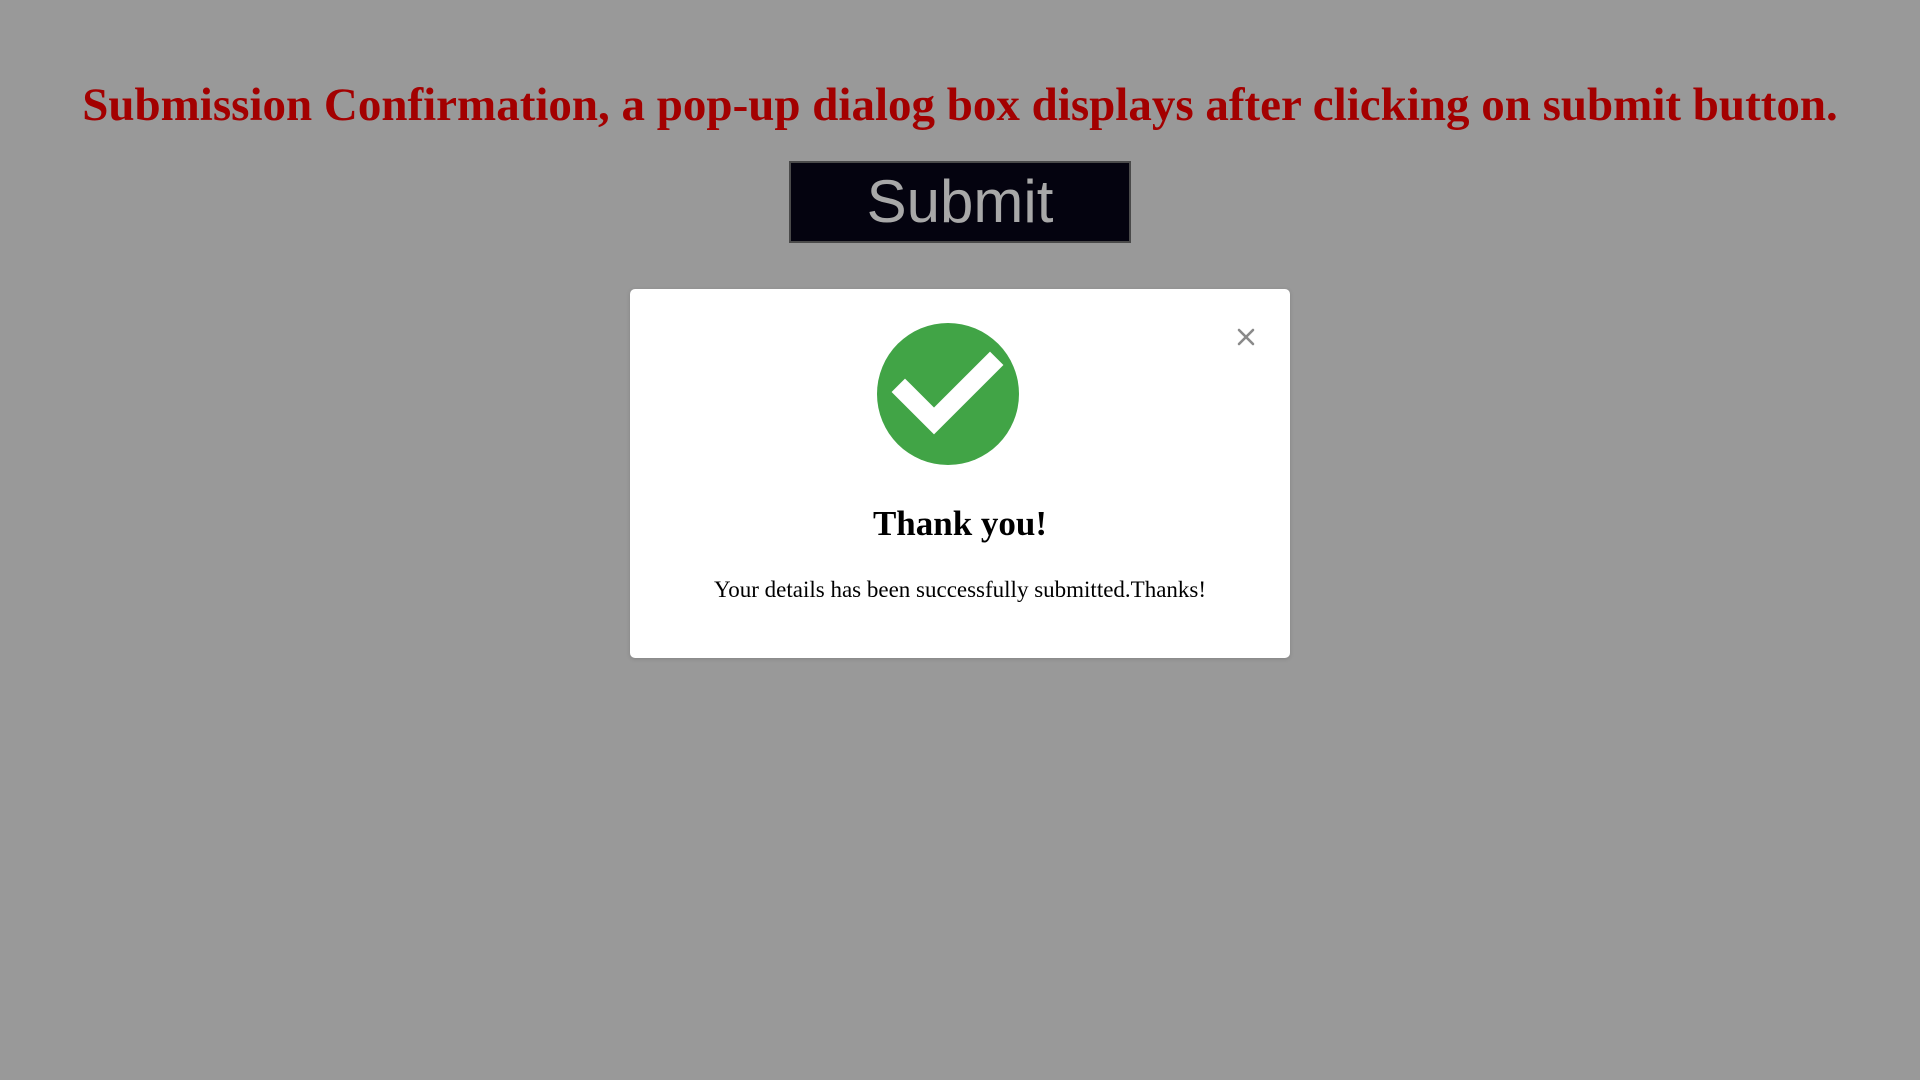  I want to click on check-circle-icon, so click(948, 394).